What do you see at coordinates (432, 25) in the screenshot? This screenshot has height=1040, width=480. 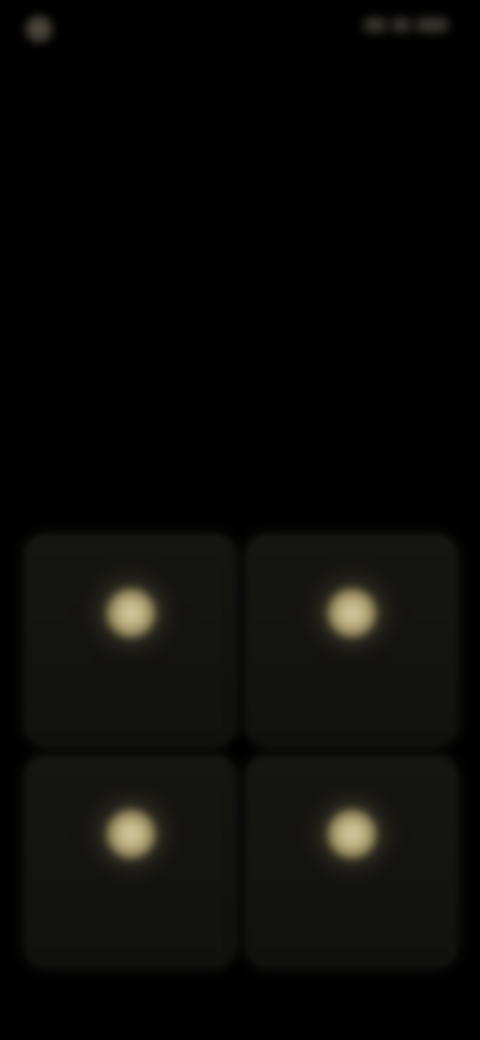 I see `battery-icon` at bounding box center [432, 25].